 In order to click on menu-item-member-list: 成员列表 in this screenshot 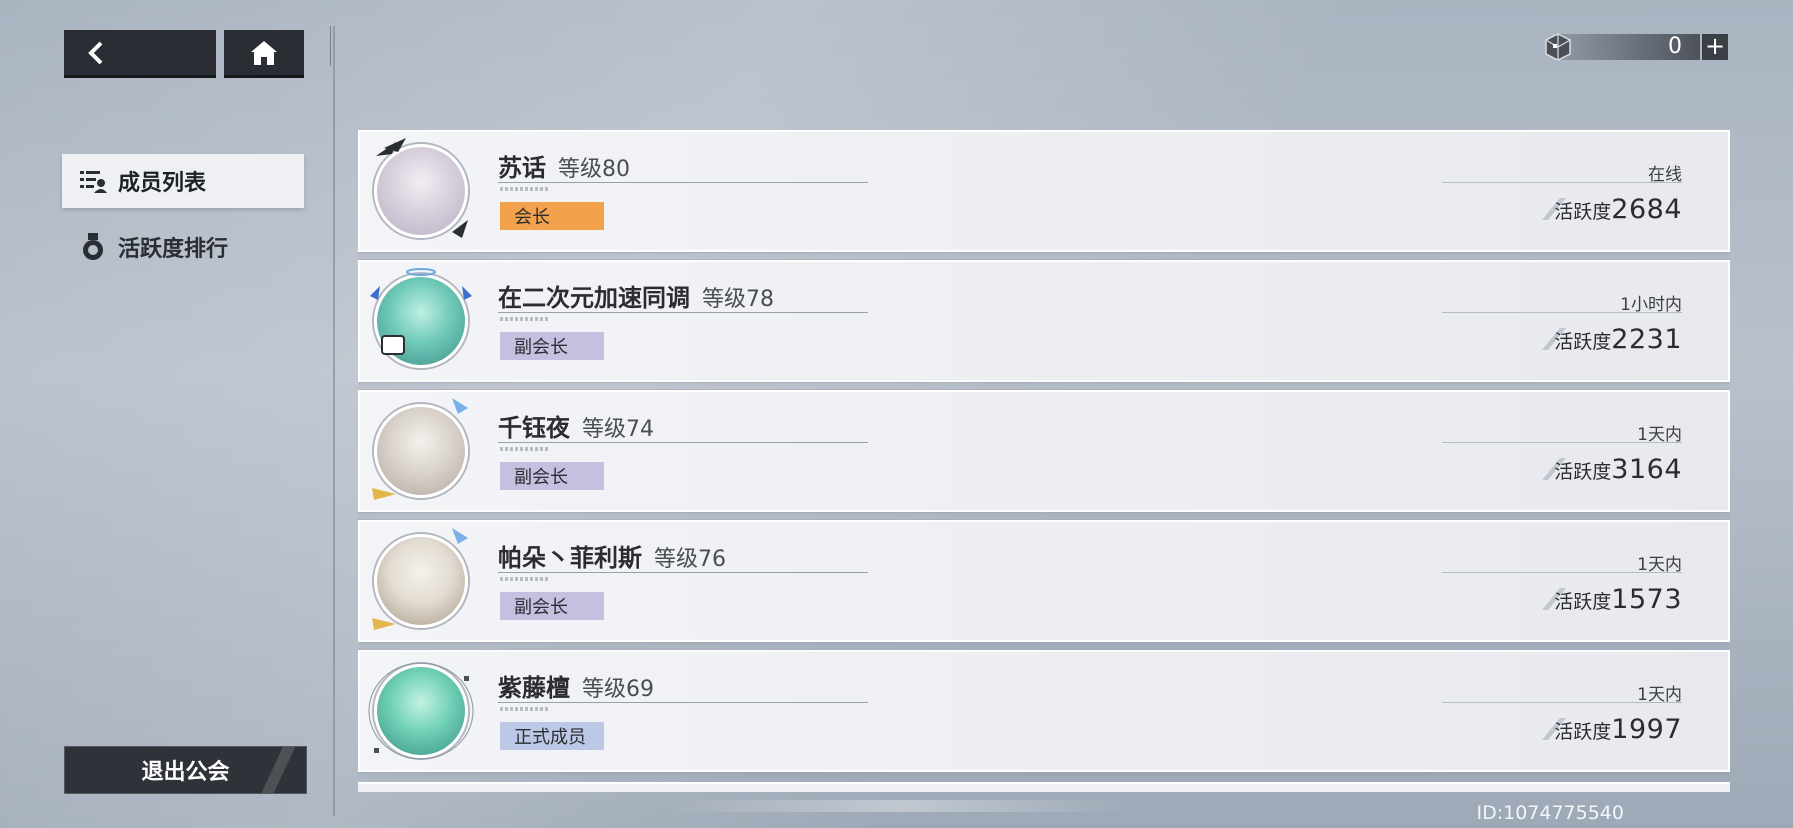, I will do `click(183, 181)`.